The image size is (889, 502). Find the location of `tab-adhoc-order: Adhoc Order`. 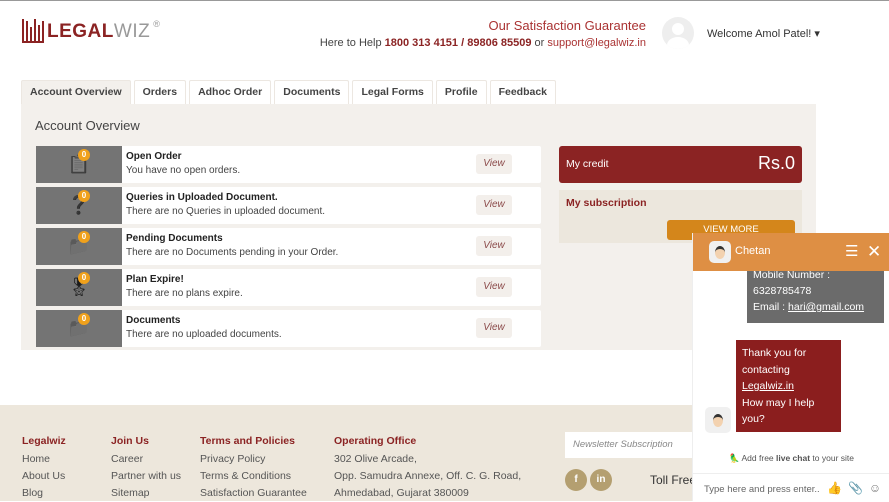

tab-adhoc-order: Adhoc Order is located at coordinates (230, 92).